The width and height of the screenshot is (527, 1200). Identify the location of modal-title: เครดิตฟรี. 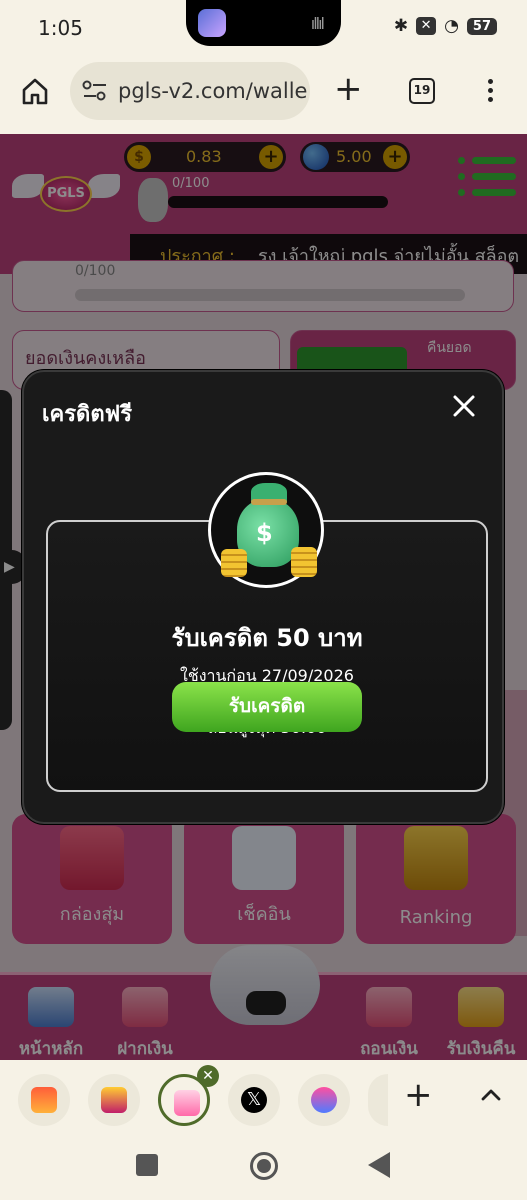
(87, 414).